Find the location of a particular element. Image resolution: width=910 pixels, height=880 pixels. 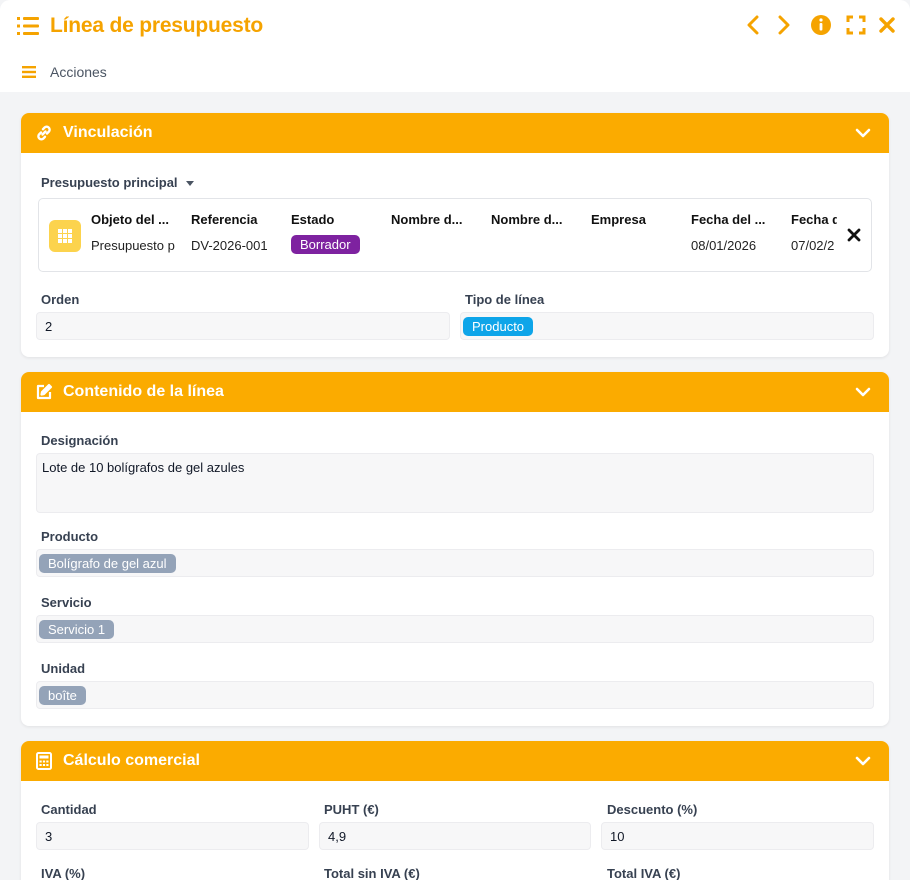

servicio-field: Servicio 1 is located at coordinates (455, 629).